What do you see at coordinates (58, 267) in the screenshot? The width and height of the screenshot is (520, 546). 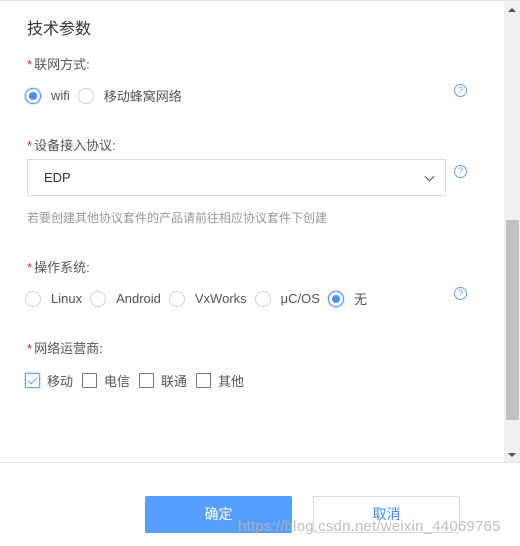 I see `os-label: * 操作系统:` at bounding box center [58, 267].